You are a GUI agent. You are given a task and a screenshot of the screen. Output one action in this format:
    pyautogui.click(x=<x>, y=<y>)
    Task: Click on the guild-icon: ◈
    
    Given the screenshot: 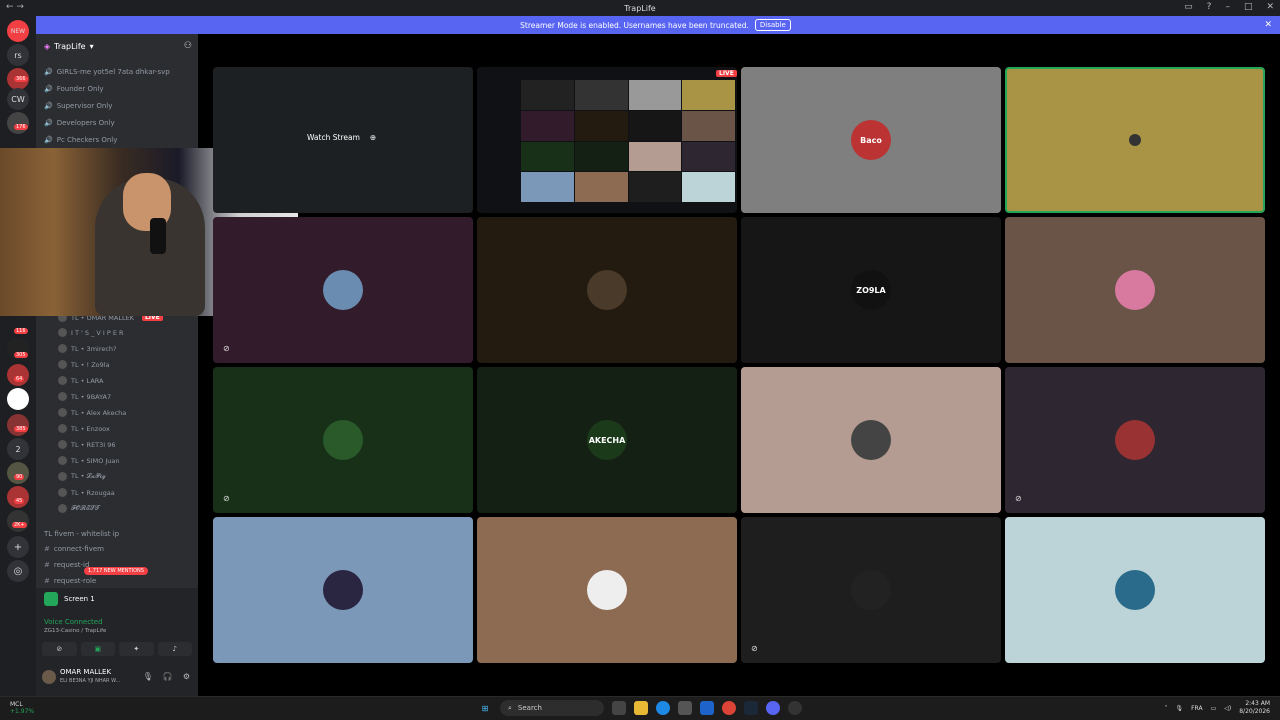 What is the action you would take?
    pyautogui.click(x=47, y=46)
    